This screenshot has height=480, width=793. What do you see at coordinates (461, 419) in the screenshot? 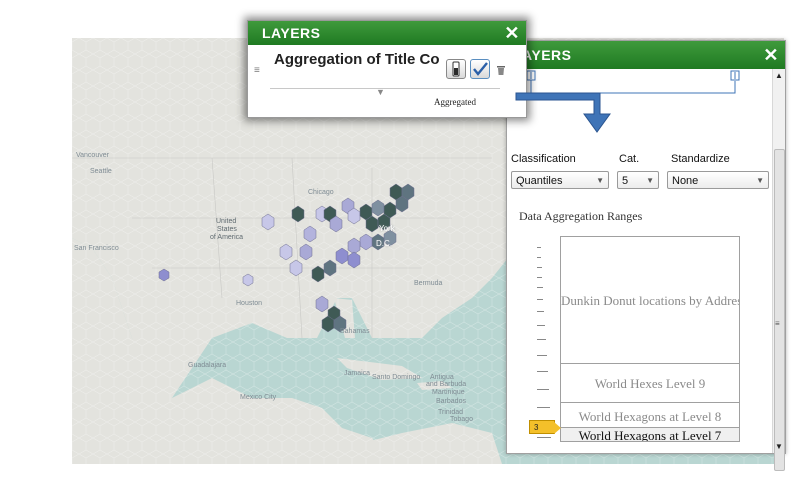
I see `label-tobago: Tobago` at bounding box center [461, 419].